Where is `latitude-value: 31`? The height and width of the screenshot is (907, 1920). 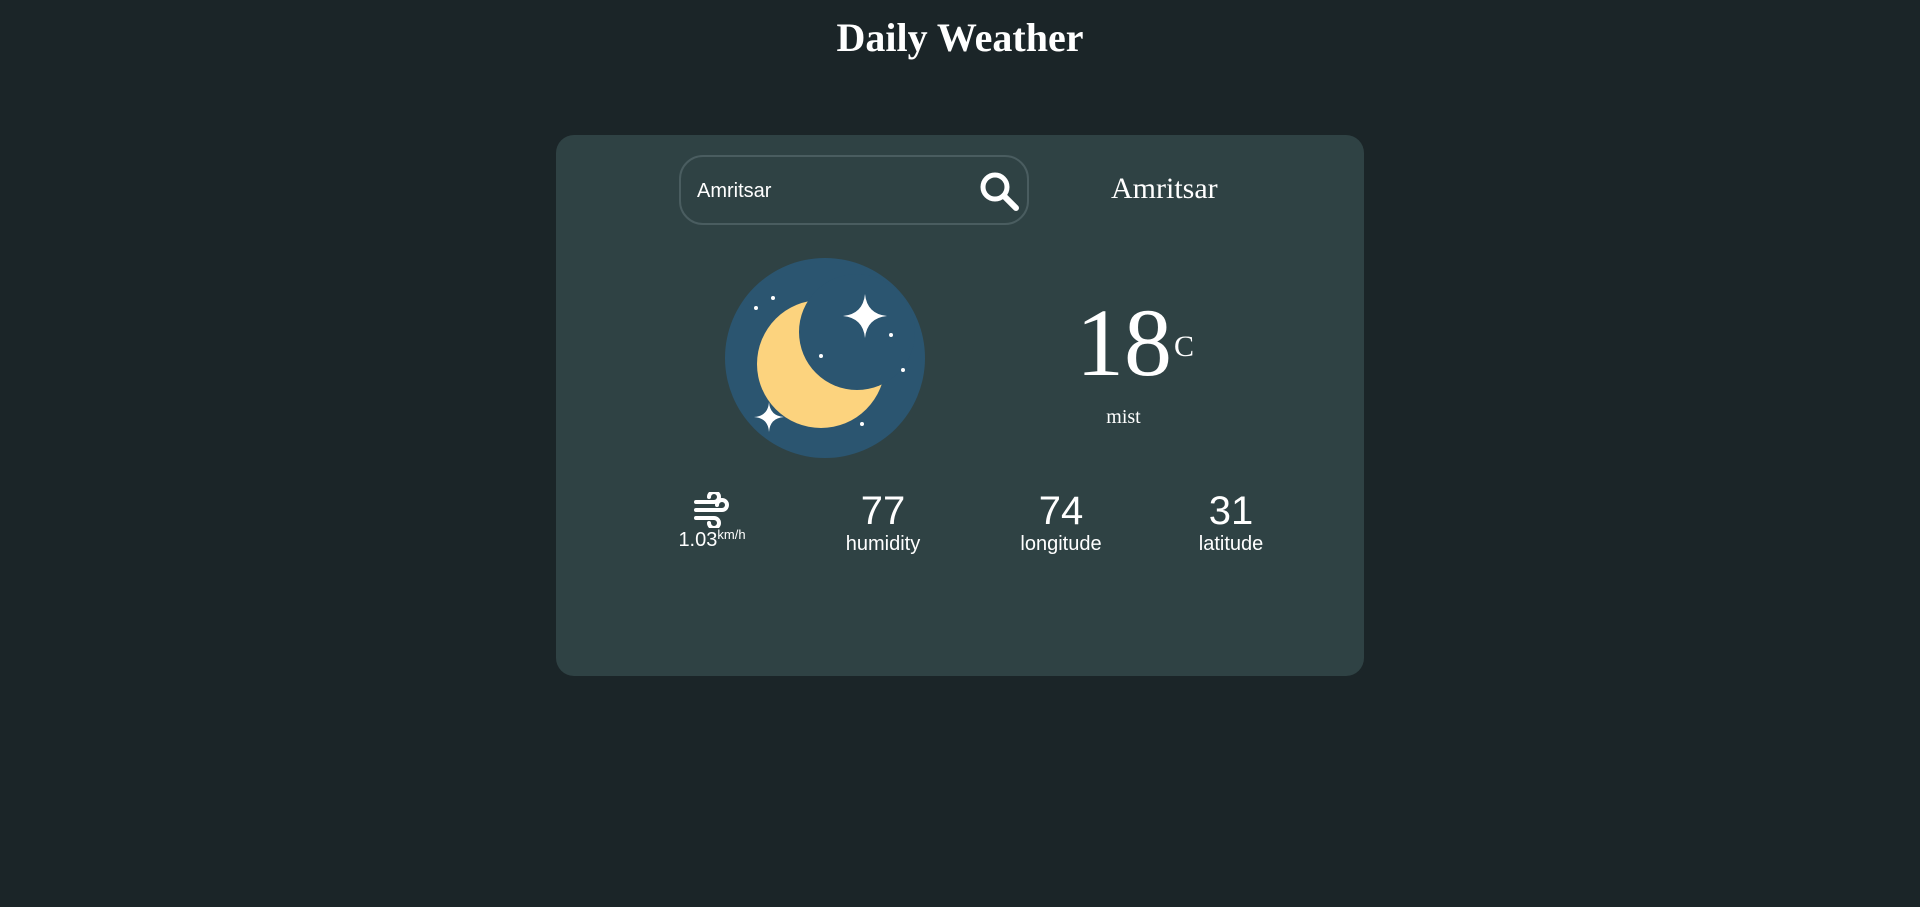
latitude-value: 31 is located at coordinates (1231, 511).